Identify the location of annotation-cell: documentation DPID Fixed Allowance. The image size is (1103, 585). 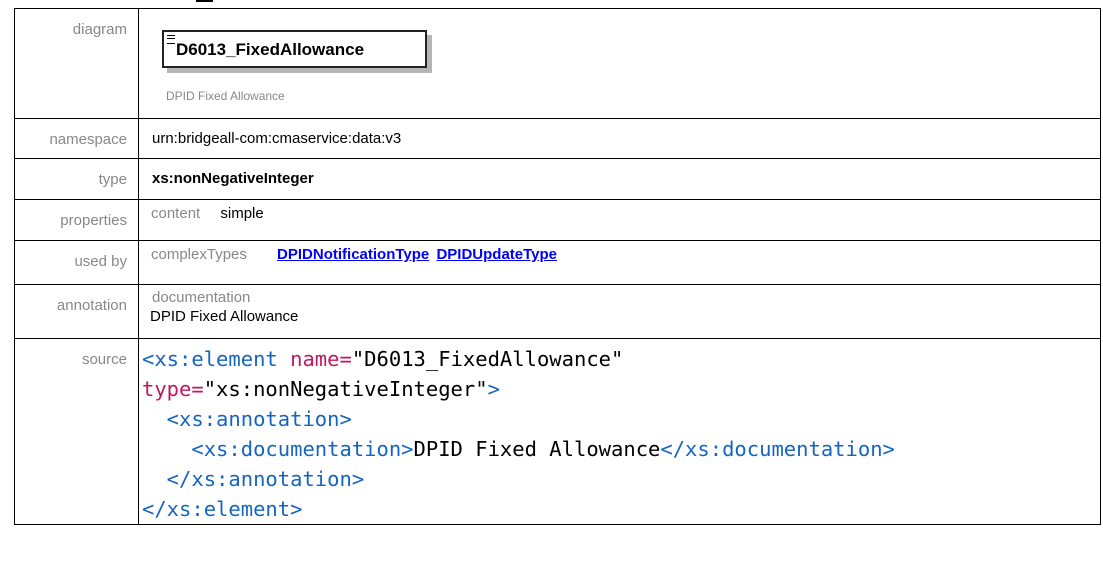
(619, 311).